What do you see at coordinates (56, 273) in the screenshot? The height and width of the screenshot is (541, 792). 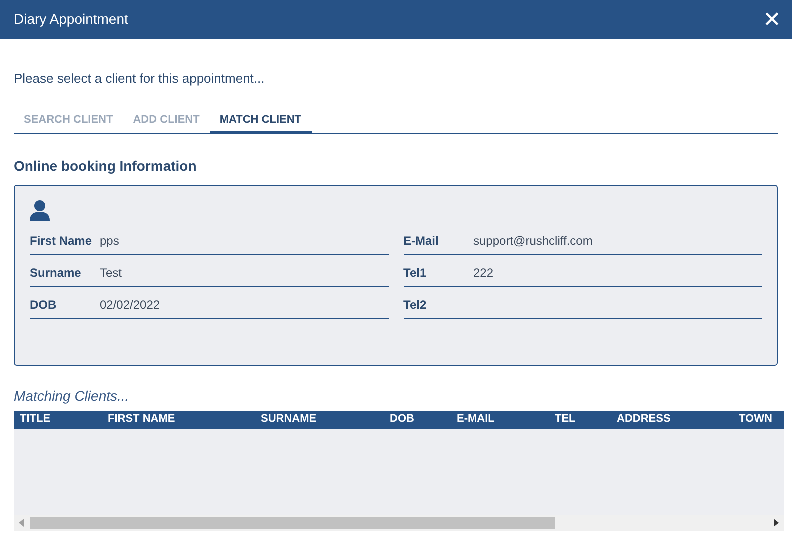 I see `field-label: Surname` at bounding box center [56, 273].